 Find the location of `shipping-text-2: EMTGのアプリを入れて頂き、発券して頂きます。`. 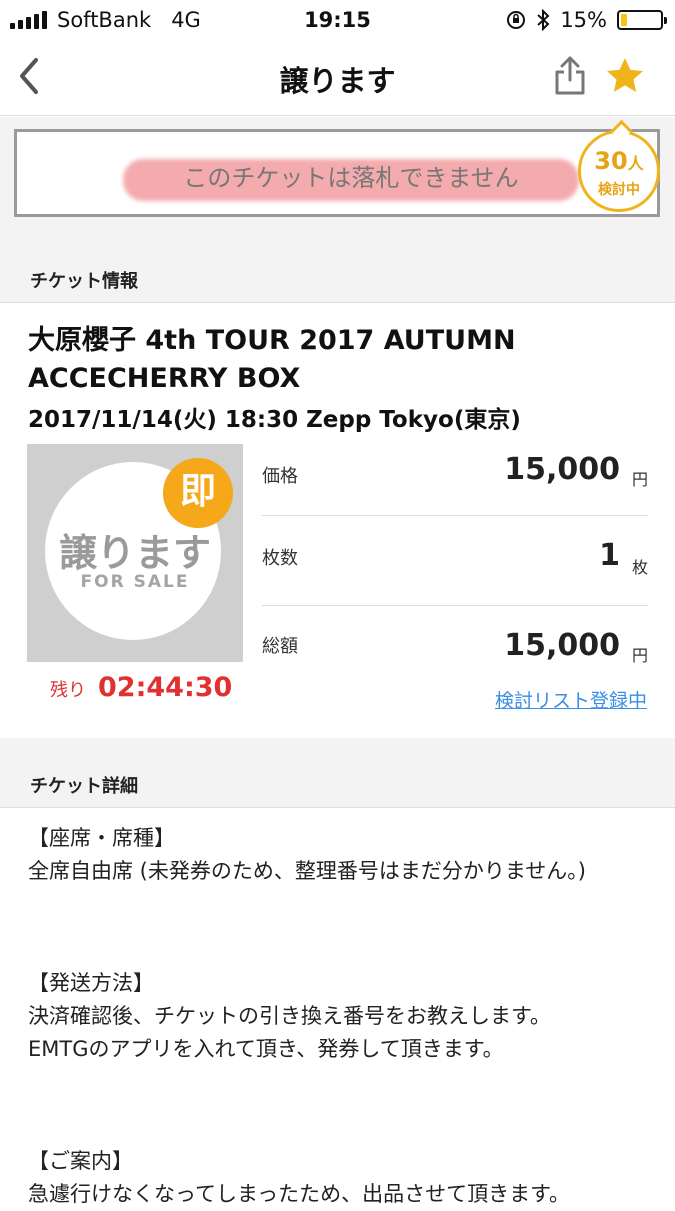

shipping-text-2: EMTGのアプリを入れて頂き、発券して頂きます。 is located at coordinates (266, 1049).